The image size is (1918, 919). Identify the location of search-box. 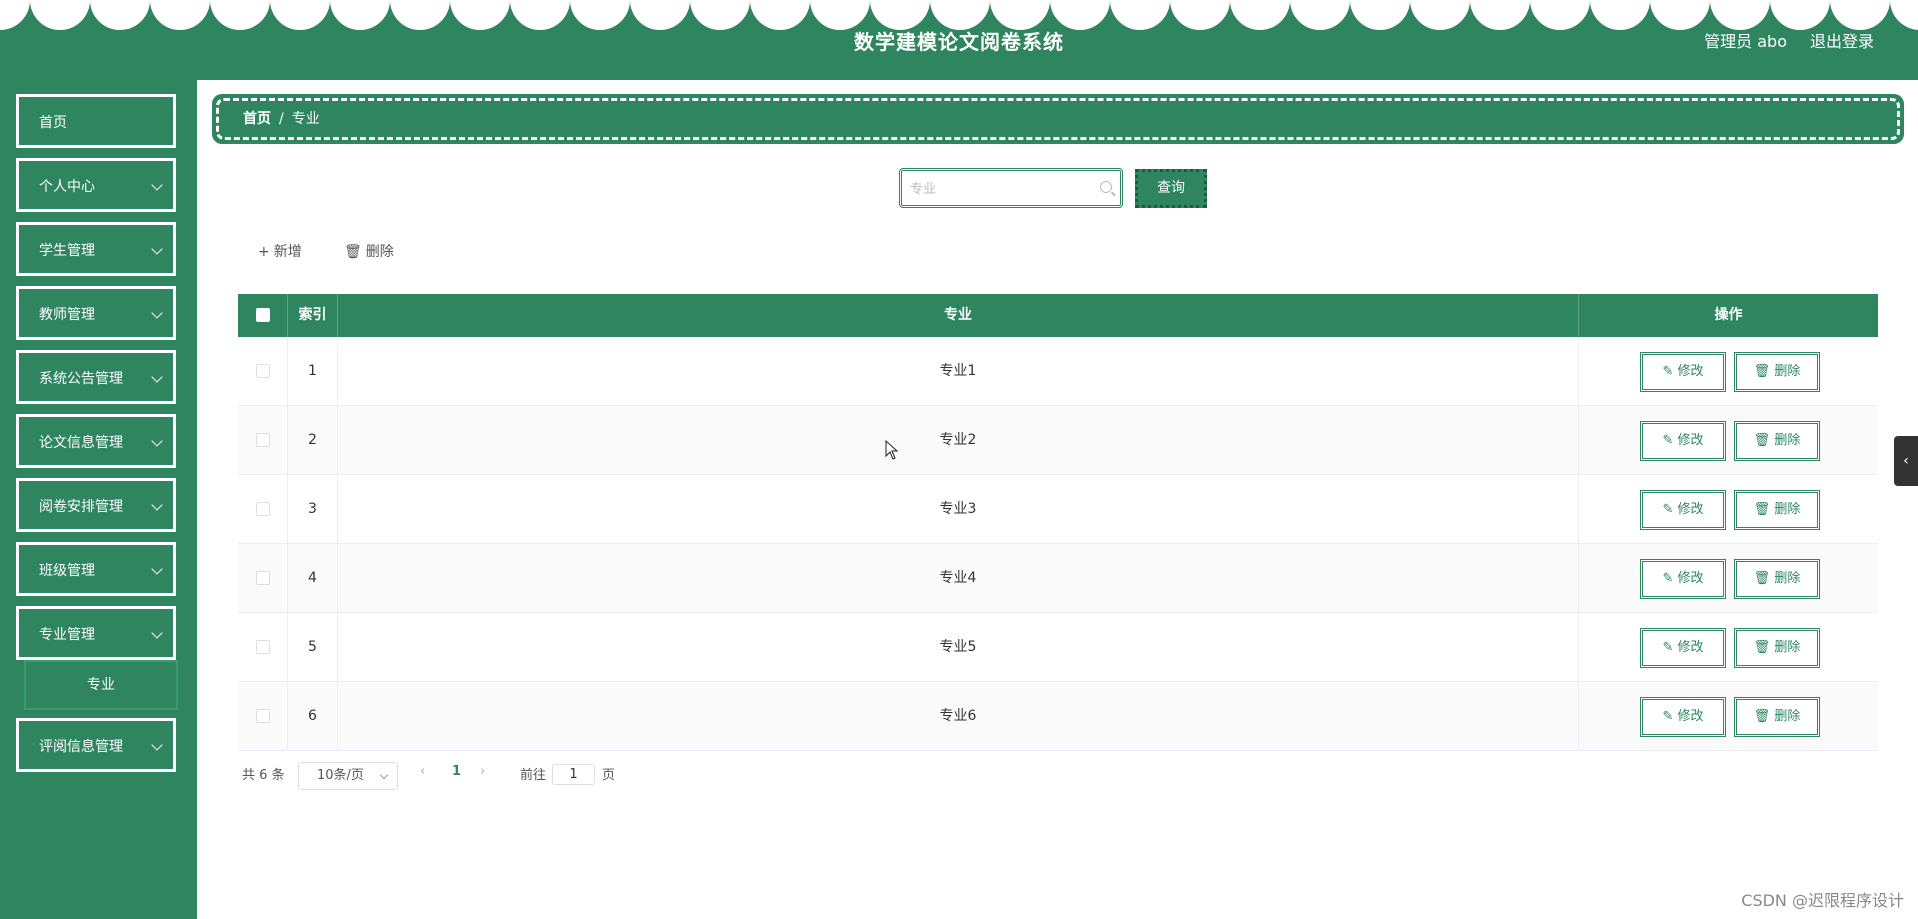
(1011, 188).